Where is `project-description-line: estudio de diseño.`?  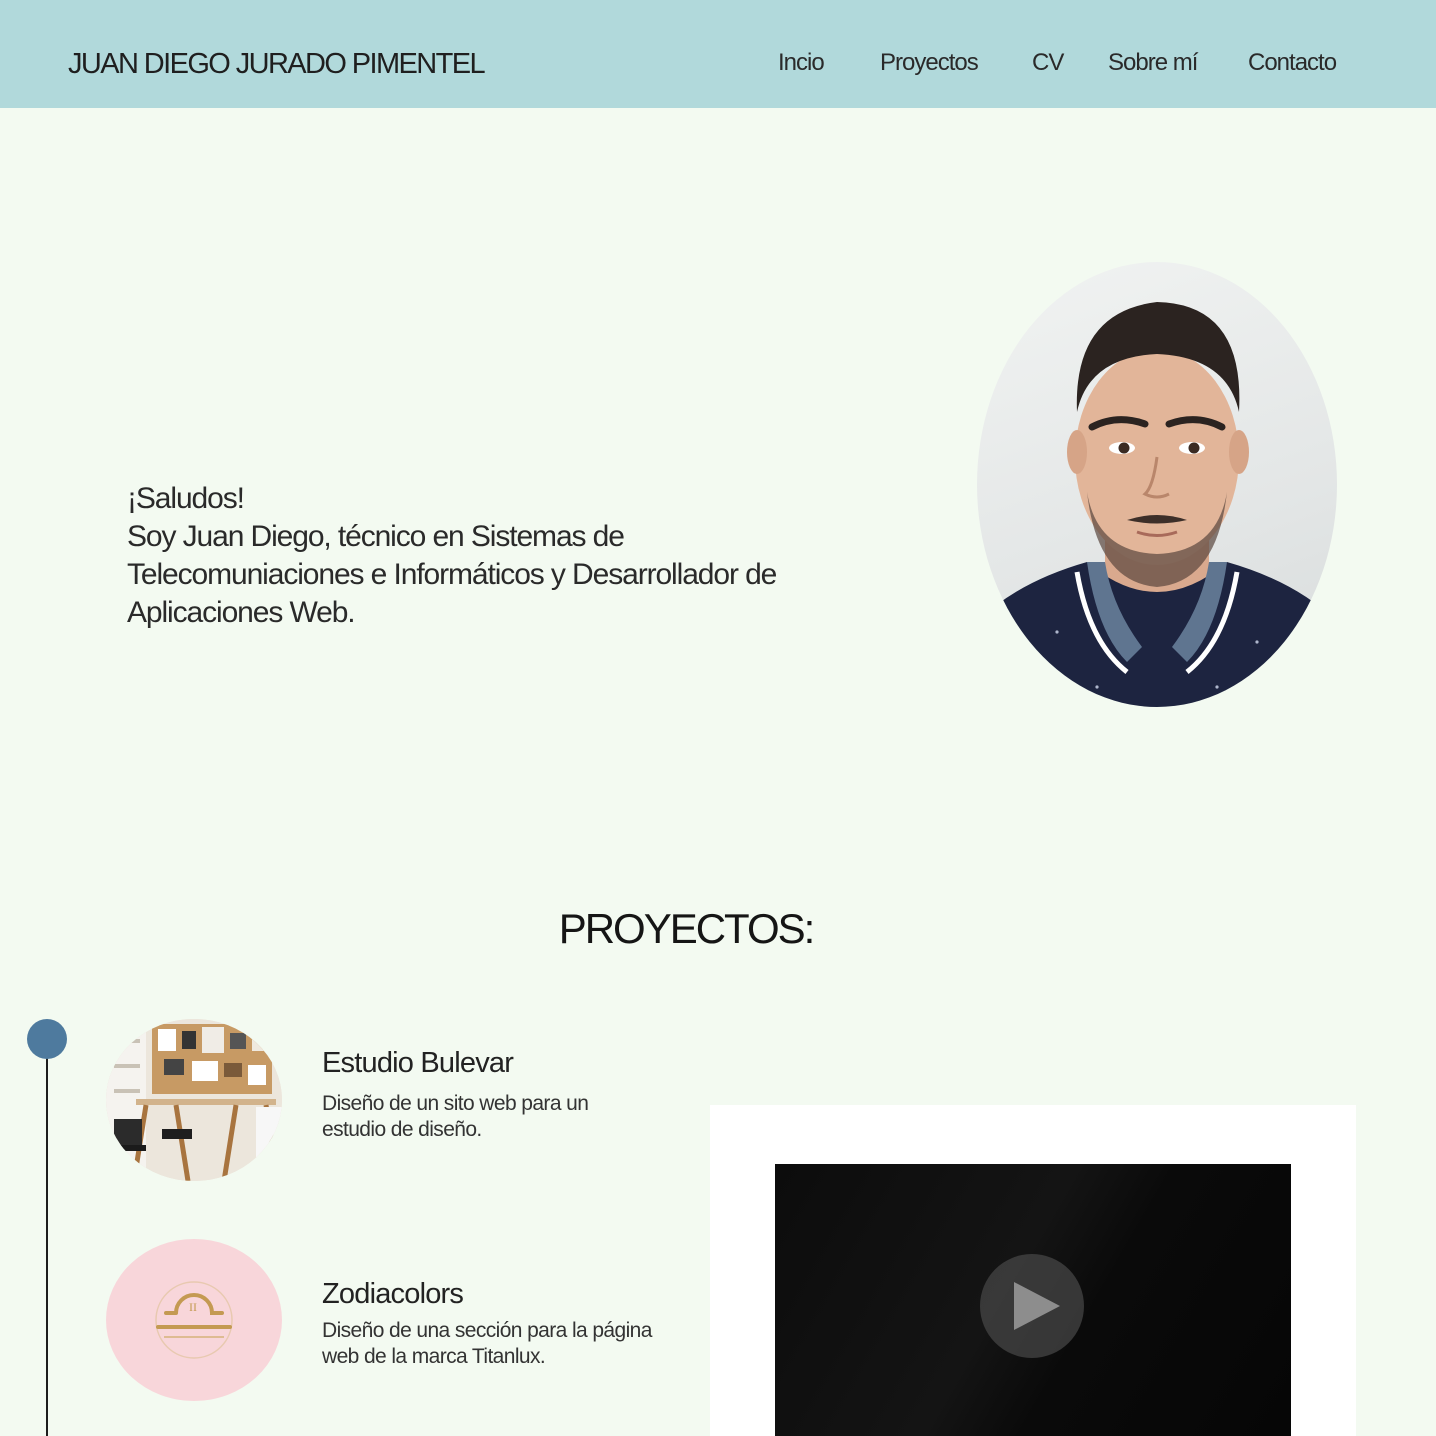
project-description-line: estudio de diseño. is located at coordinates (402, 1129).